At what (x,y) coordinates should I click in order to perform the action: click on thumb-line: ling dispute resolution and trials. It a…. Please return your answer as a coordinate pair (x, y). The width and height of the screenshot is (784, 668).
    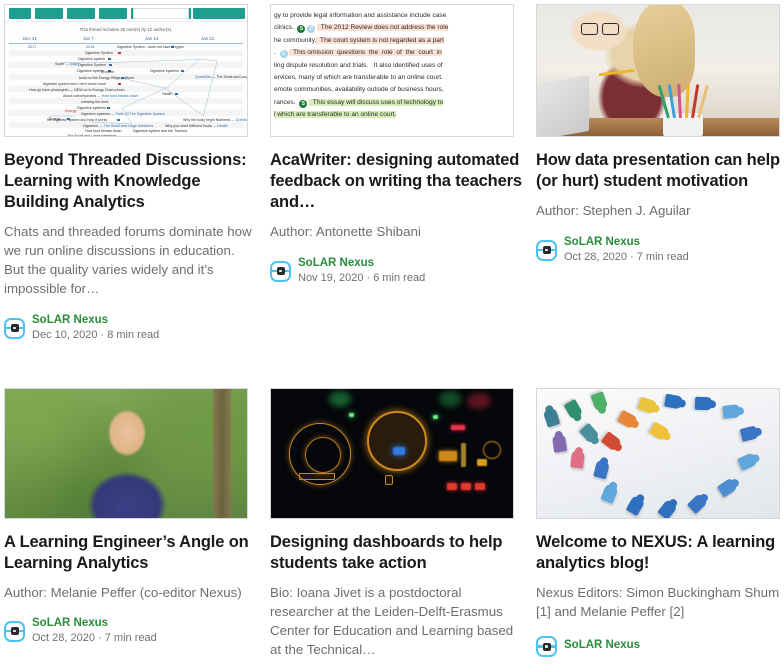
    Looking at the image, I should click on (358, 65).